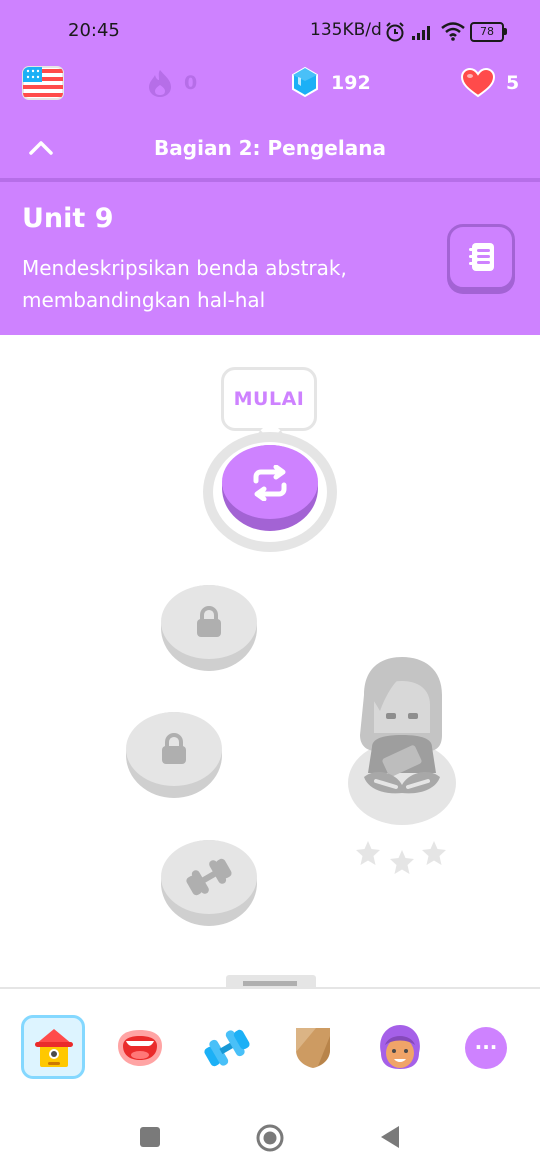 The image size is (540, 1170). What do you see at coordinates (270, 1138) in the screenshot?
I see `home-circle-icon` at bounding box center [270, 1138].